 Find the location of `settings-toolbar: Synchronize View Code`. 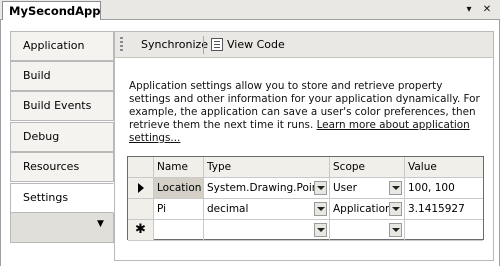

settings-toolbar: Synchronize View Code is located at coordinates (304, 45).